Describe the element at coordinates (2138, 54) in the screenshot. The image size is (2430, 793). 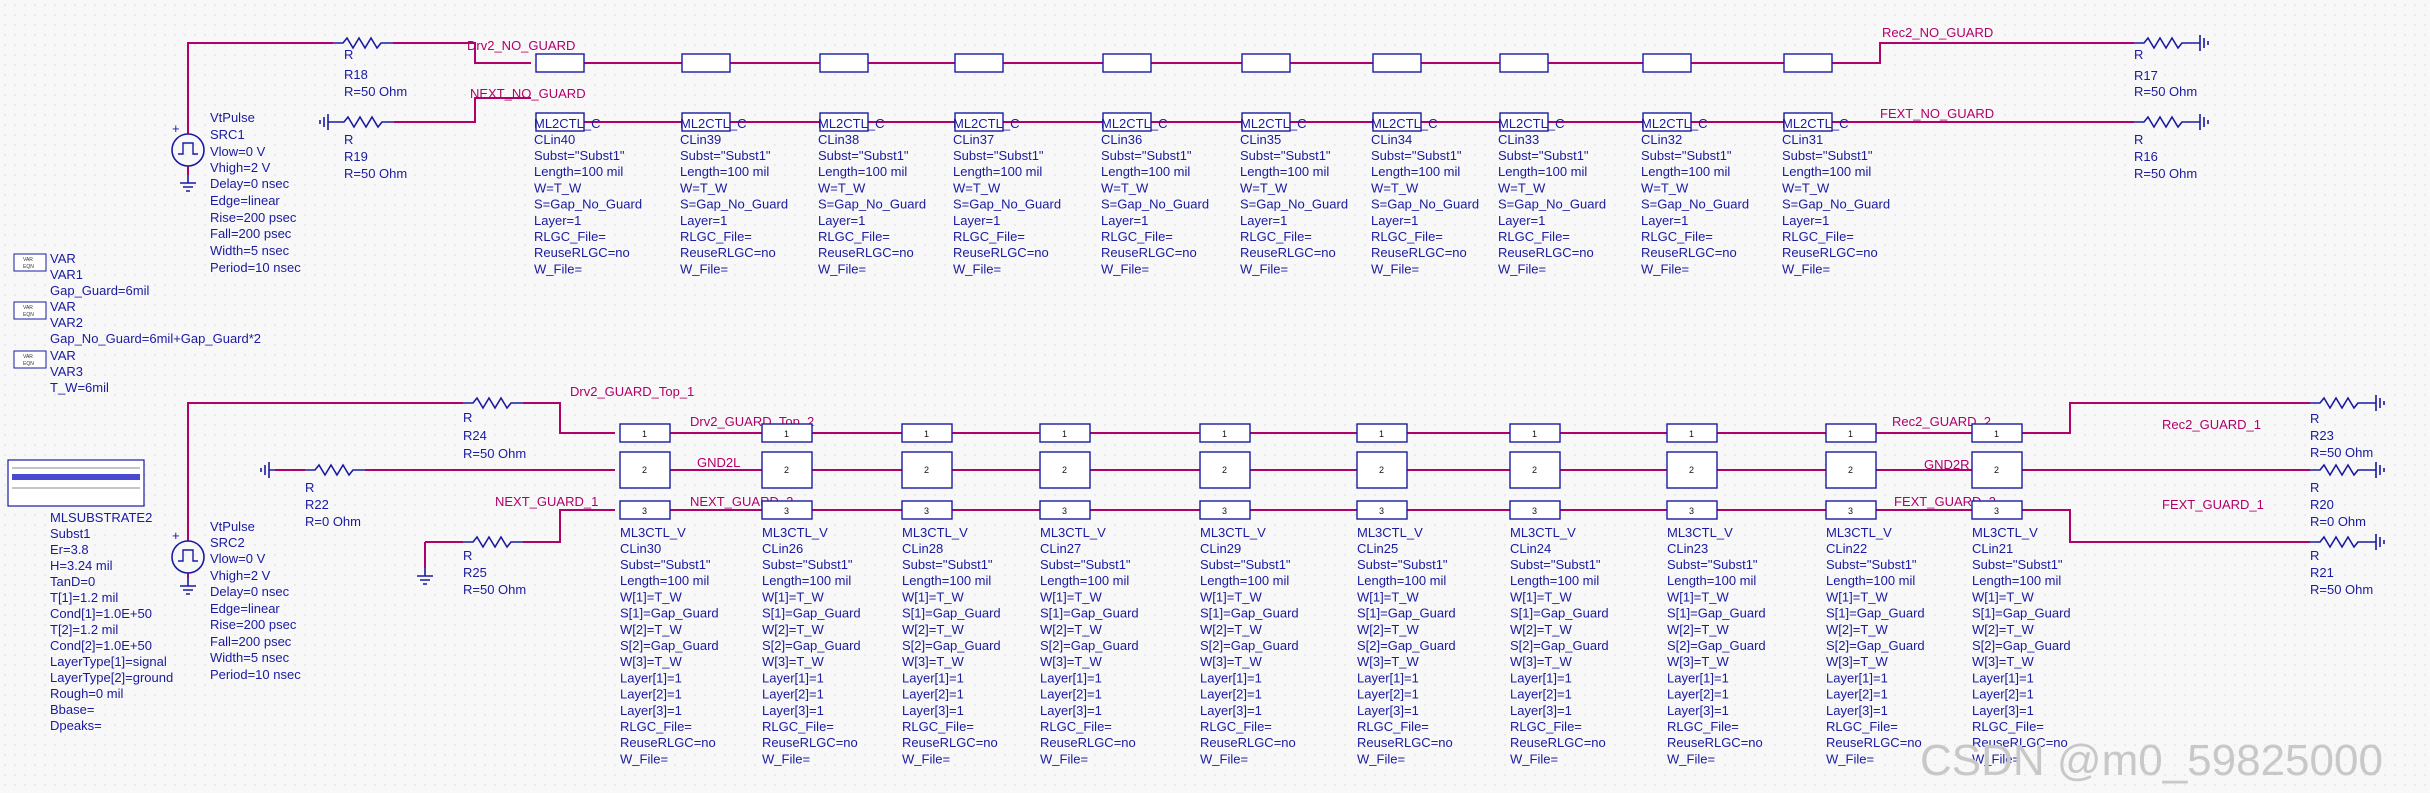
I see `r17-type: R` at that location.